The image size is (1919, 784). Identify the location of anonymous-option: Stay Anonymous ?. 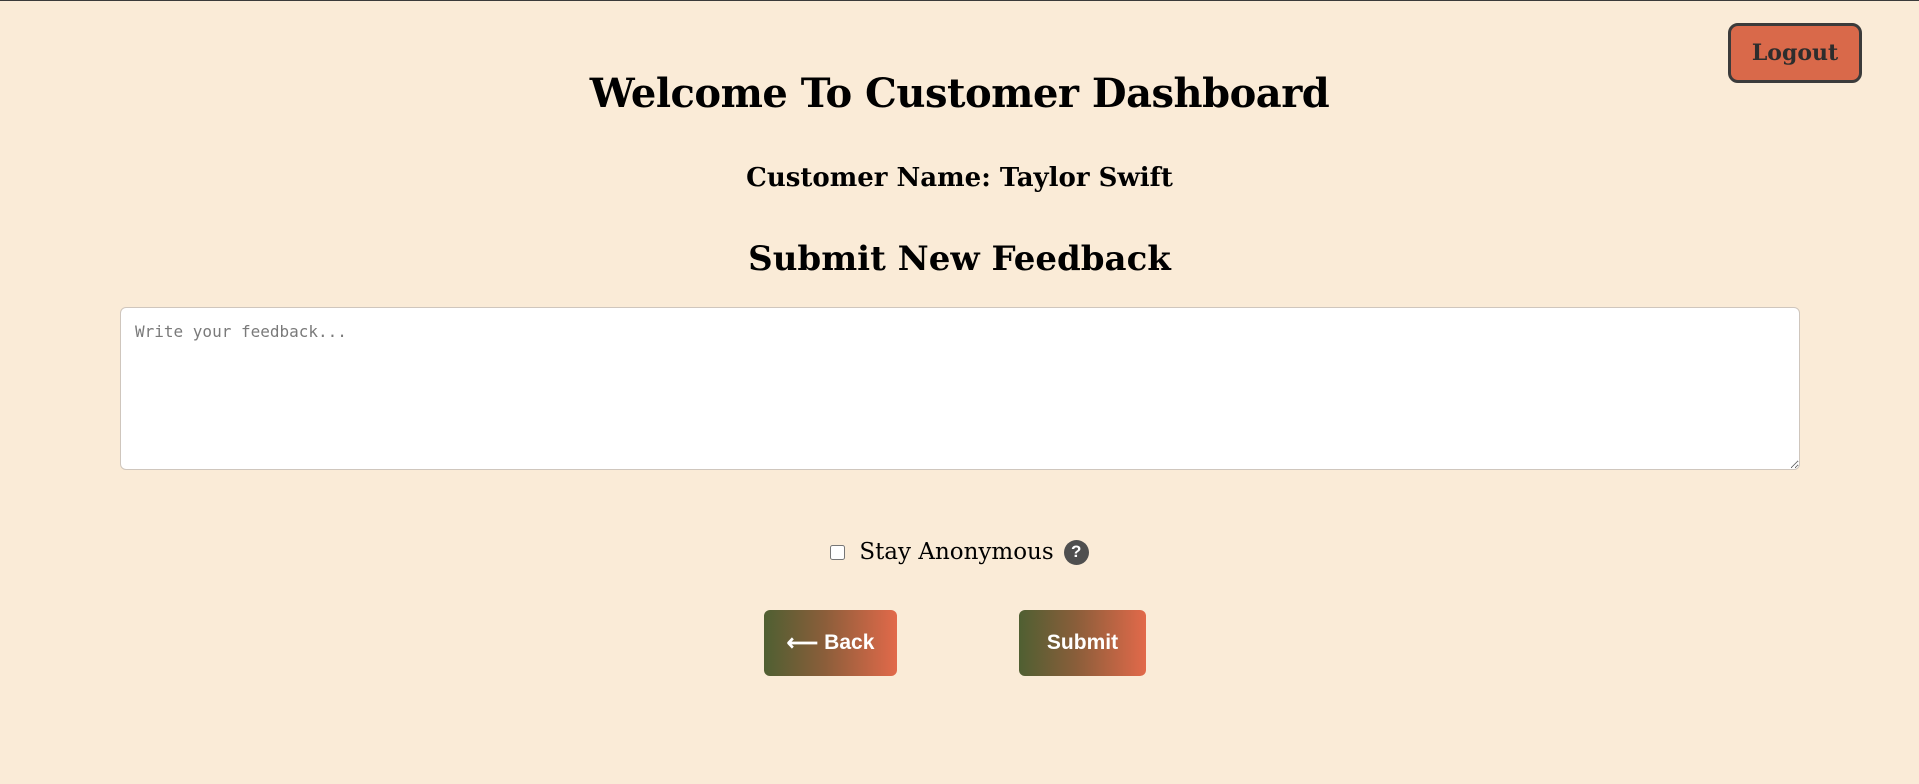
(959, 552).